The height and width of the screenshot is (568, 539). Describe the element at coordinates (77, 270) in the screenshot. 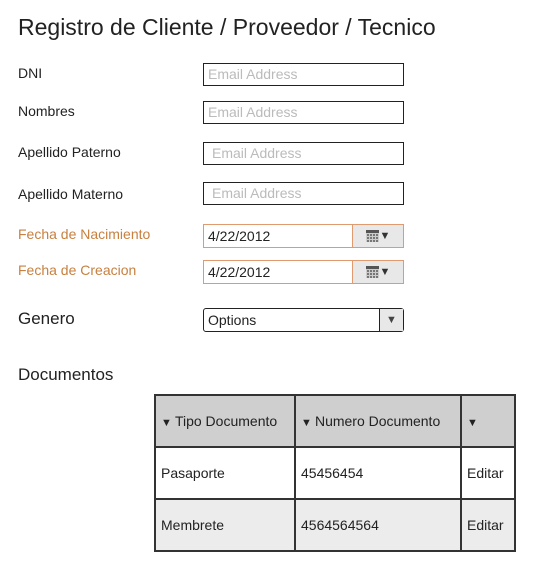

I see `fecha-creacion-label: Fecha de Creacion` at that location.